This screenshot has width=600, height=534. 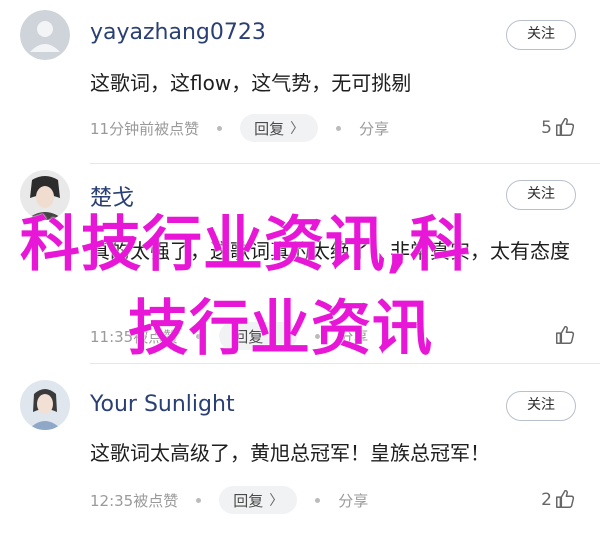 What do you see at coordinates (546, 500) in the screenshot?
I see `like-count: 2` at bounding box center [546, 500].